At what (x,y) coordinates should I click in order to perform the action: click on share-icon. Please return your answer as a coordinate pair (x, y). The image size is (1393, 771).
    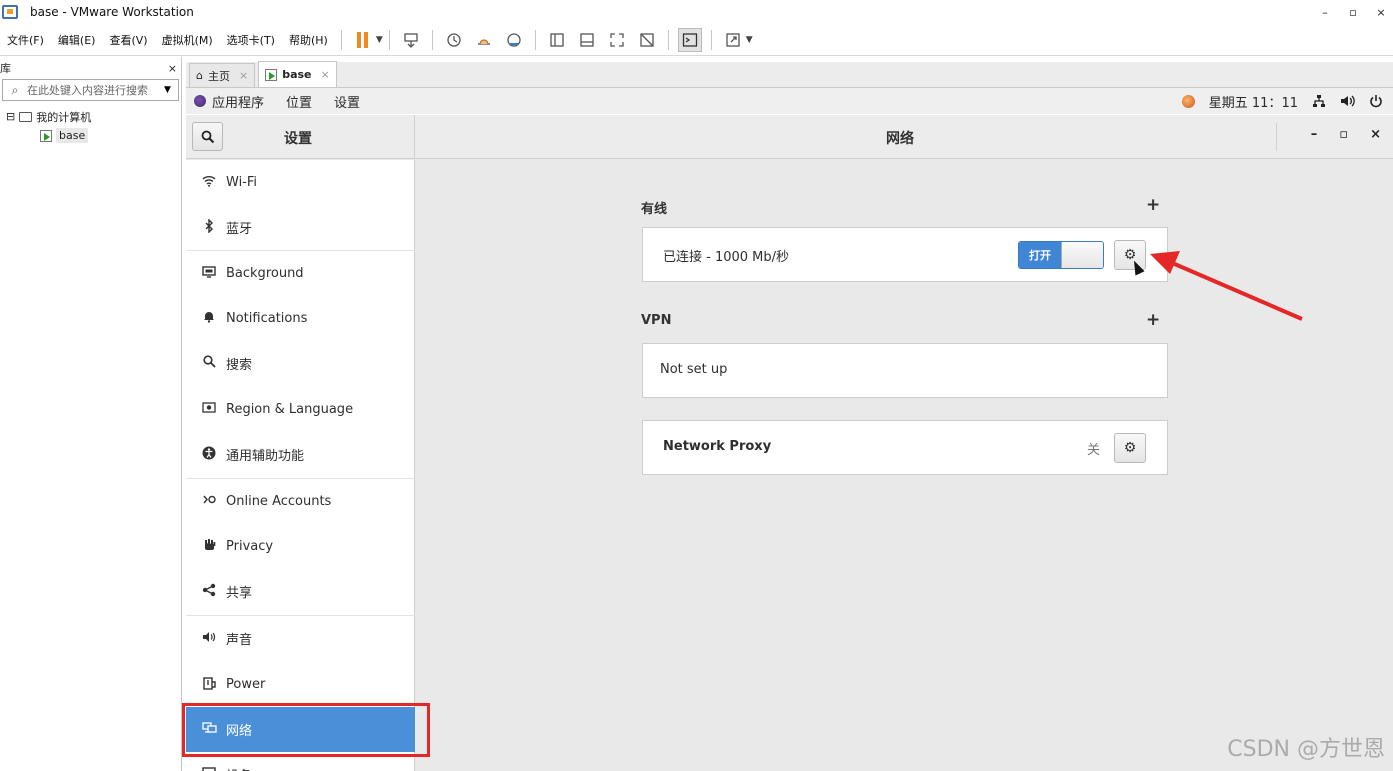
    Looking at the image, I should click on (209, 592).